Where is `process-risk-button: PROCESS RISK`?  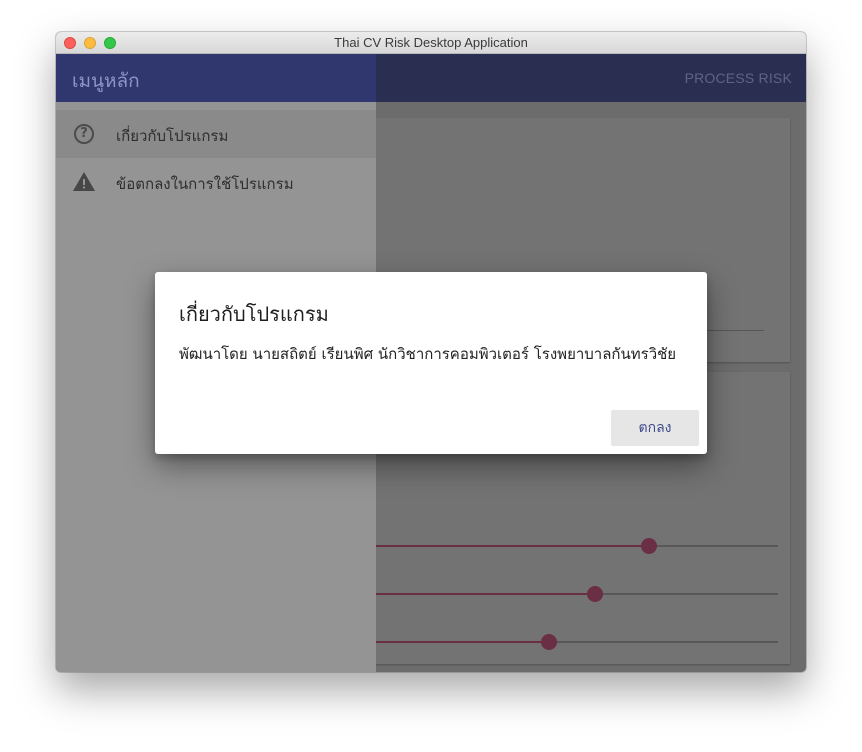
process-risk-button: PROCESS RISK is located at coordinates (738, 78).